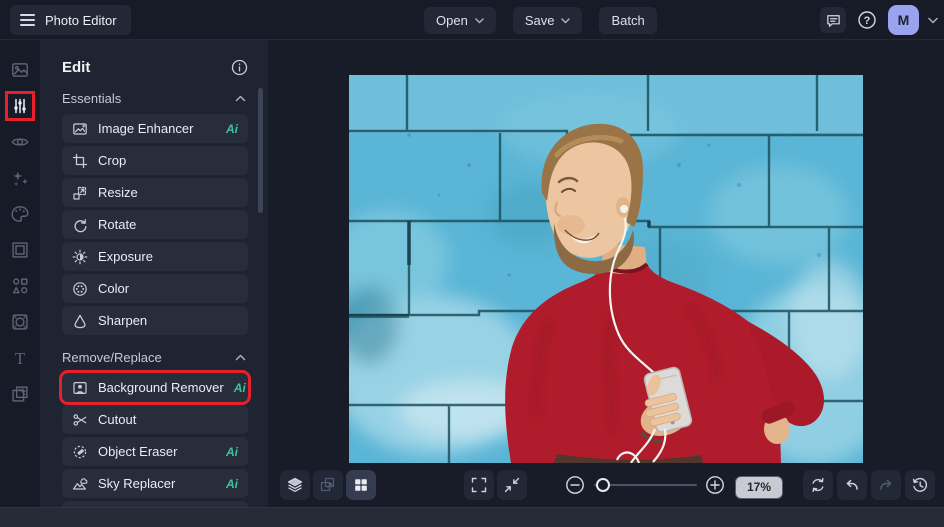 Image resolution: width=944 pixels, height=527 pixels. I want to click on menu-item-label: Sharpen, so click(123, 320).